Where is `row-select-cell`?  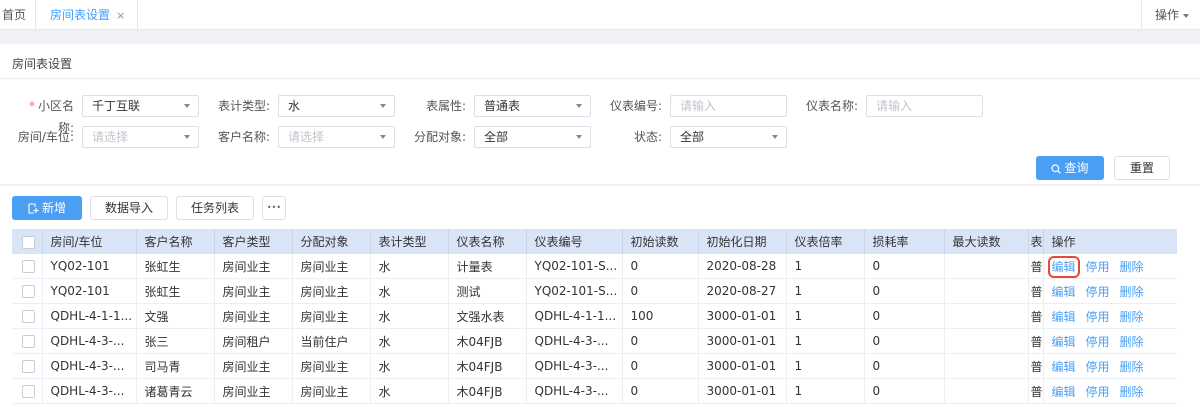 row-select-cell is located at coordinates (27, 266).